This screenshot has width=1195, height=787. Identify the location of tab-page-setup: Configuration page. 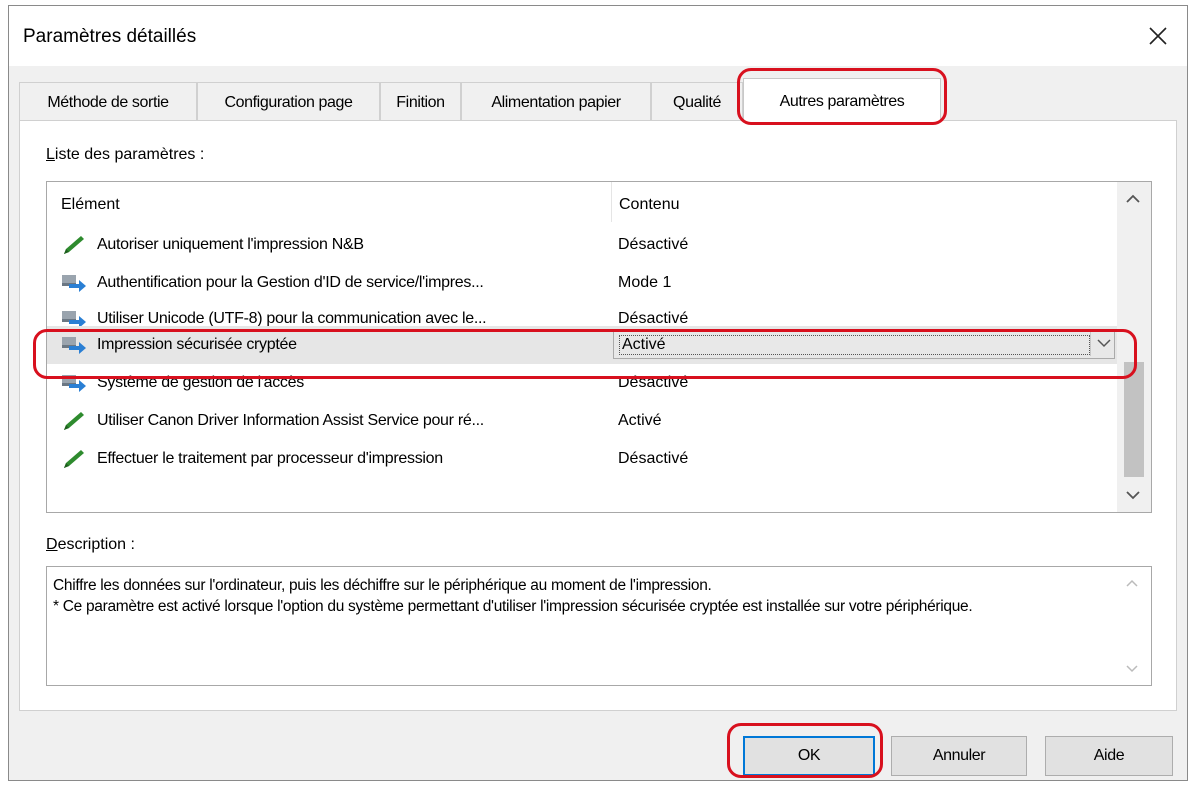
(288, 101).